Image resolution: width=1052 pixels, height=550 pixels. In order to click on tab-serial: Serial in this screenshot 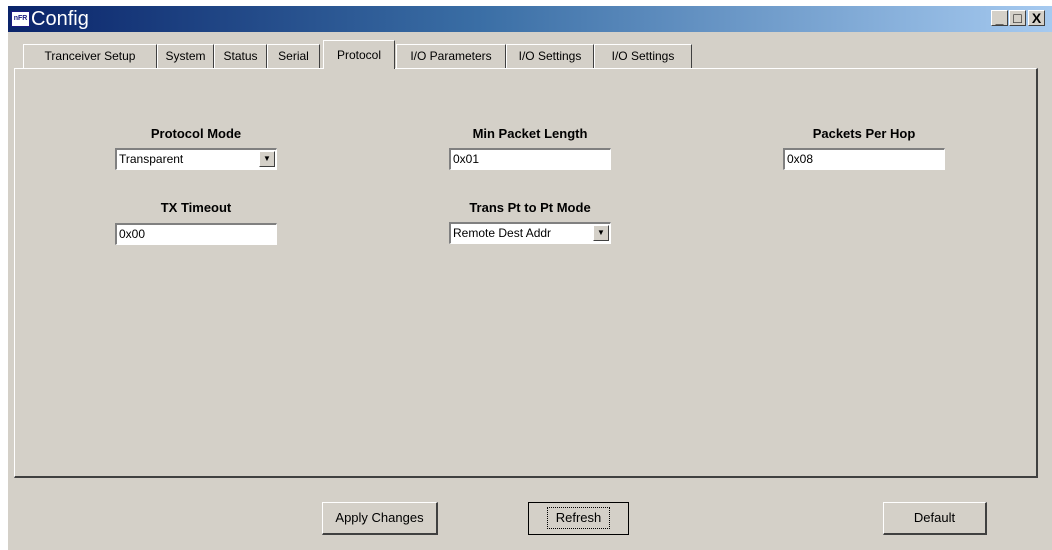, I will do `click(293, 56)`.